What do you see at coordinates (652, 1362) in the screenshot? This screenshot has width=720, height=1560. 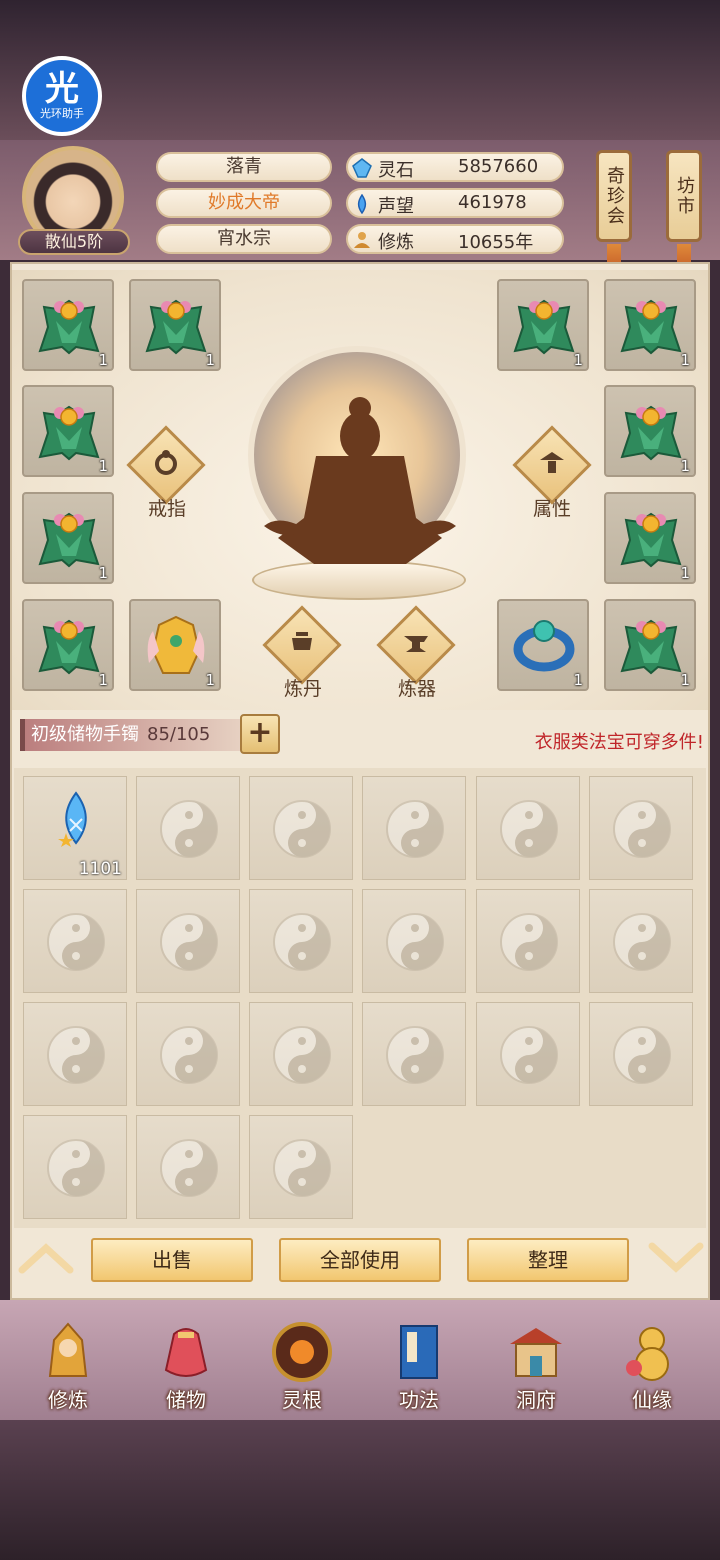 I see `nav-item-immortal-fate: 仙缘` at bounding box center [652, 1362].